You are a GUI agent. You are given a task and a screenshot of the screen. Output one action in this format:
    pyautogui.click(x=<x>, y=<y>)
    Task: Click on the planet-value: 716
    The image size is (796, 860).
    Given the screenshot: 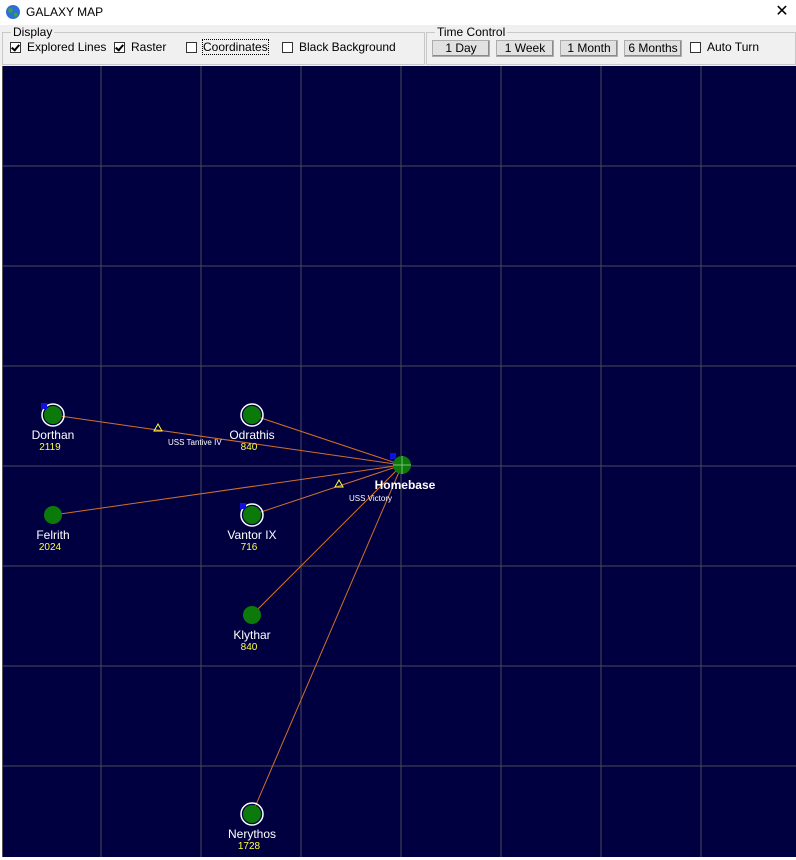 What is the action you would take?
    pyautogui.click(x=249, y=547)
    